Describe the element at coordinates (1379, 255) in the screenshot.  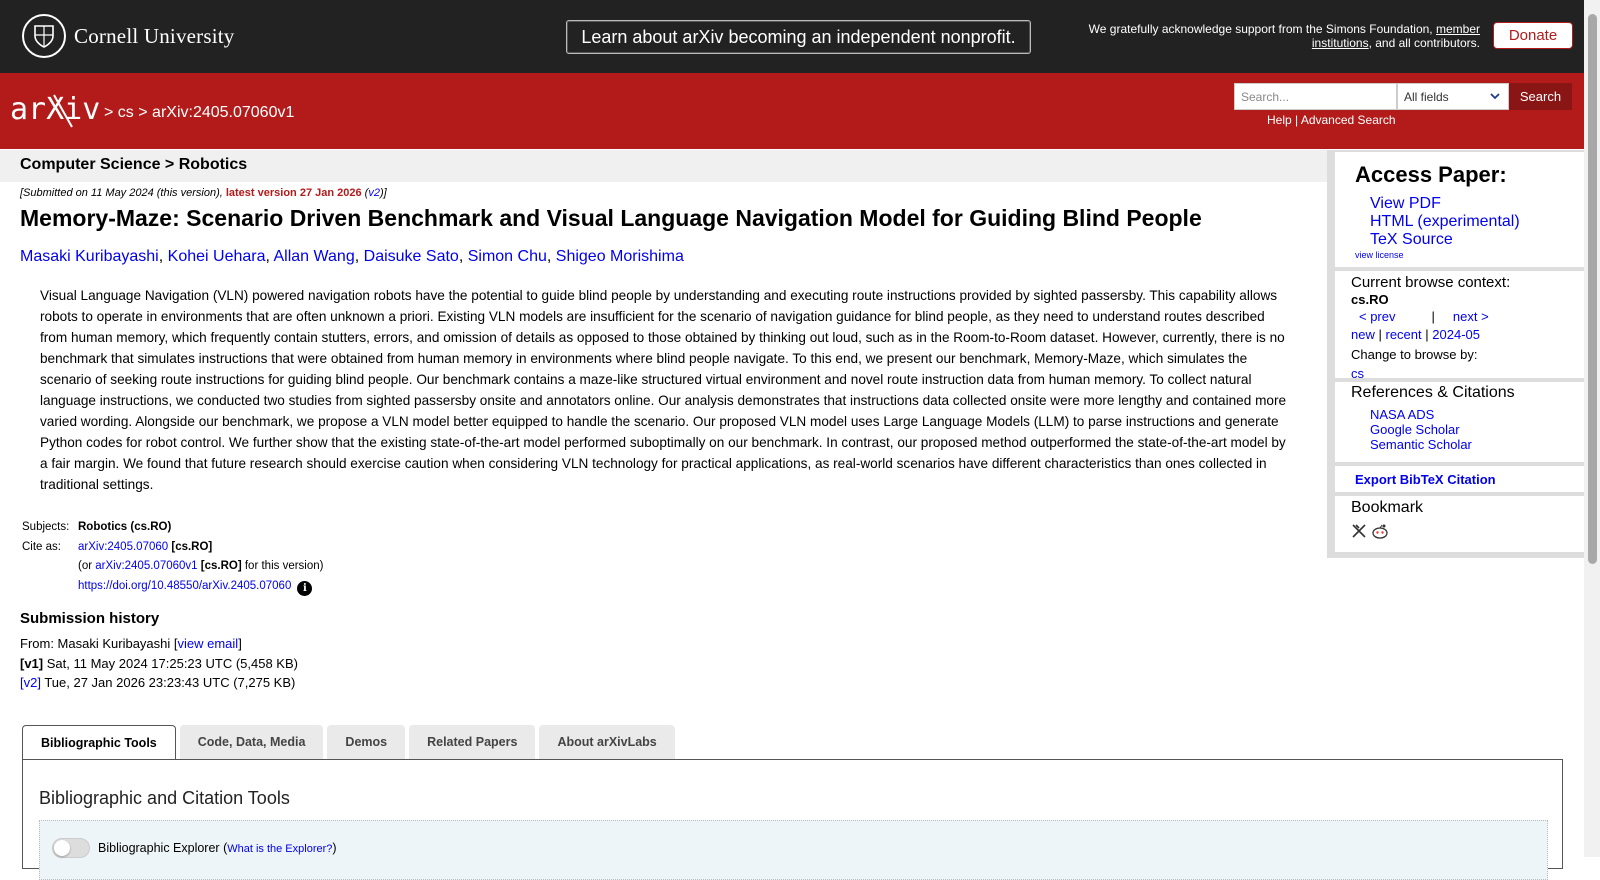
I see `view-license-link: view license` at that location.